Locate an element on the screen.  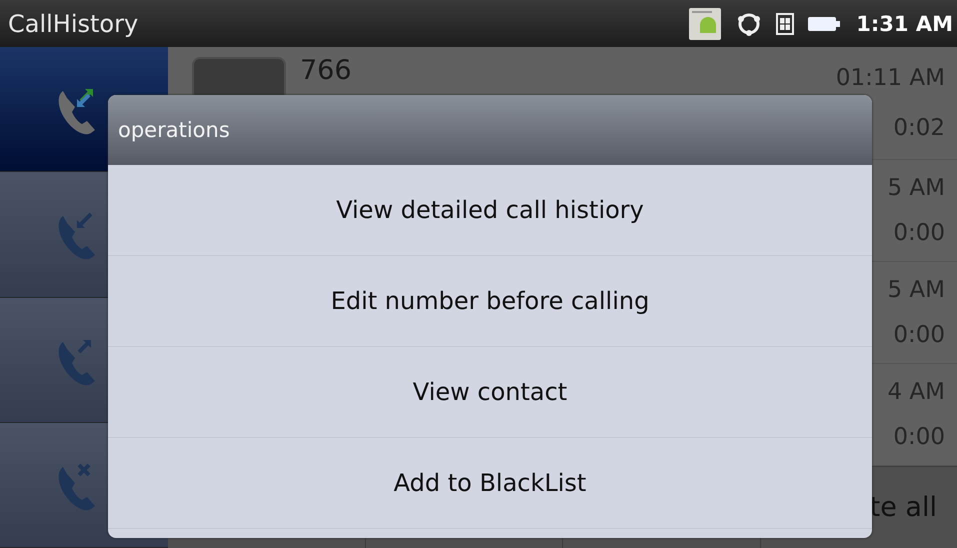
menu-item: Edit number before calling is located at coordinates (490, 301).